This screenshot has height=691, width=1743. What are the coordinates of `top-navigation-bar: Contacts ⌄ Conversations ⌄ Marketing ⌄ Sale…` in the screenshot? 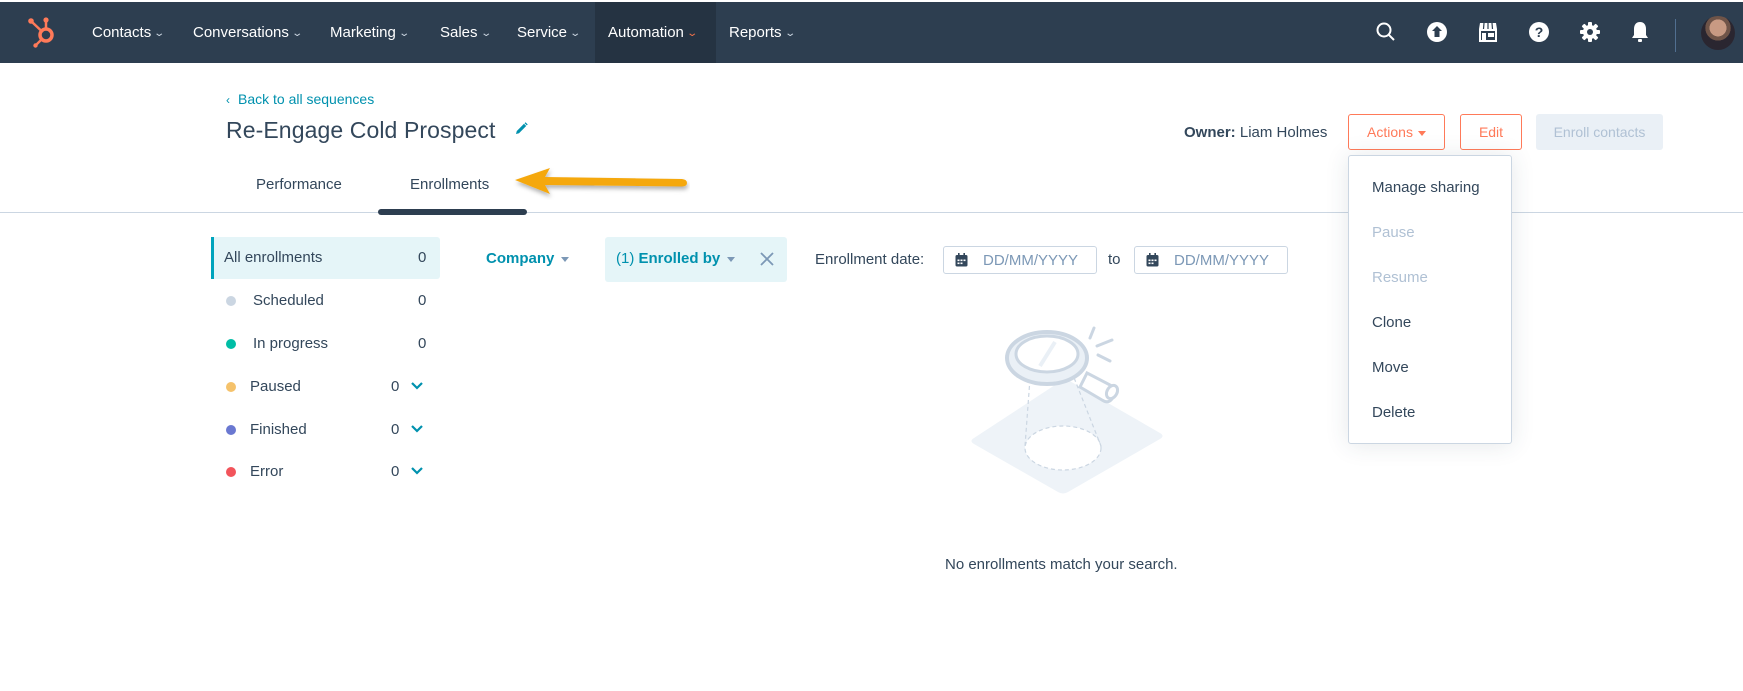 It's located at (871, 32).